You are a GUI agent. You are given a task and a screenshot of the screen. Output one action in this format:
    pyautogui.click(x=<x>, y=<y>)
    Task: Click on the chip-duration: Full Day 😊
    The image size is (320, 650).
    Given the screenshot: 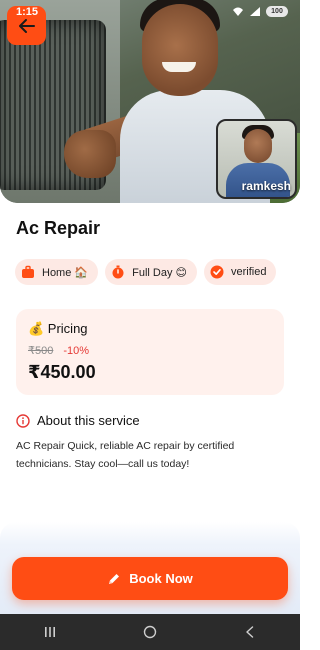 What is the action you would take?
    pyautogui.click(x=151, y=272)
    